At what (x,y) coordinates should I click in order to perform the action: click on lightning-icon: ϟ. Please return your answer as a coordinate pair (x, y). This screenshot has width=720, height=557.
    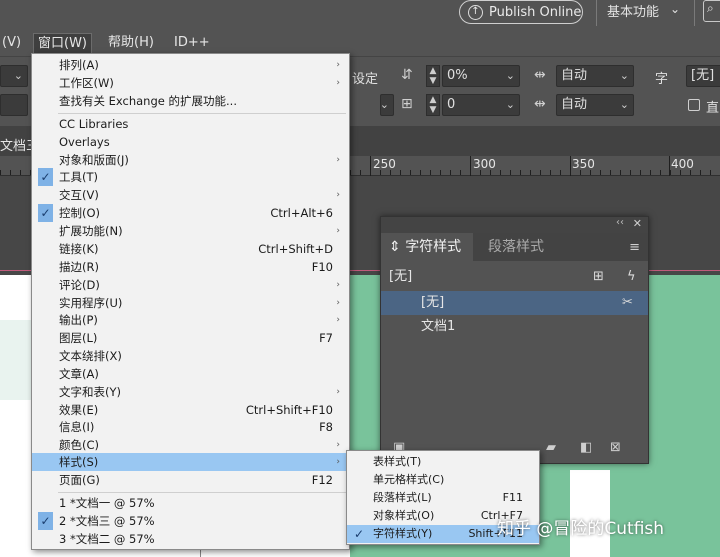
    Looking at the image, I should click on (631, 277).